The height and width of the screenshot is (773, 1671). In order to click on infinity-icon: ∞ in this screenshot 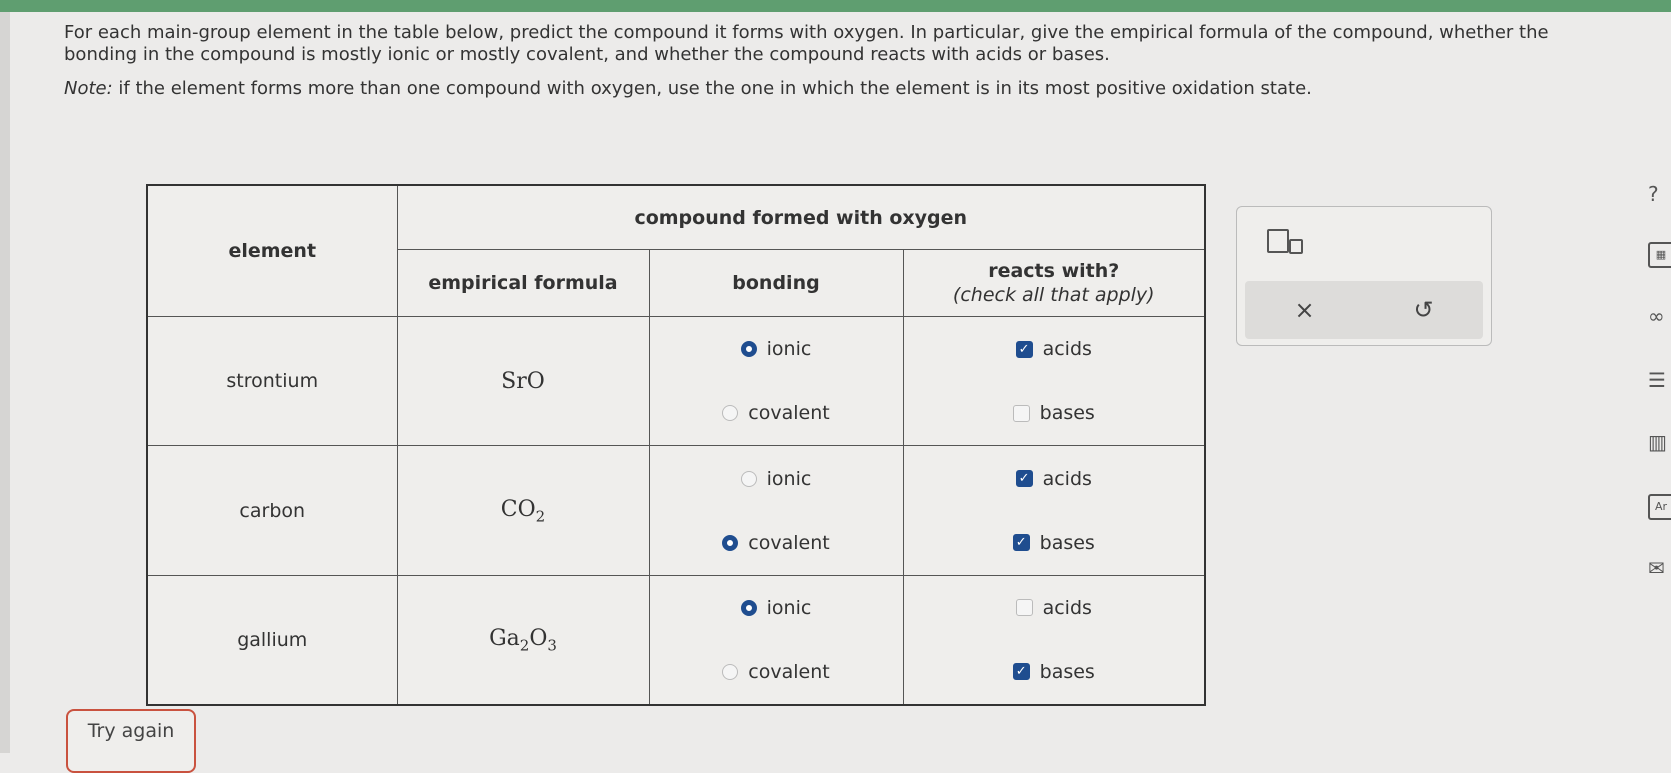, I will do `click(1659, 317)`.